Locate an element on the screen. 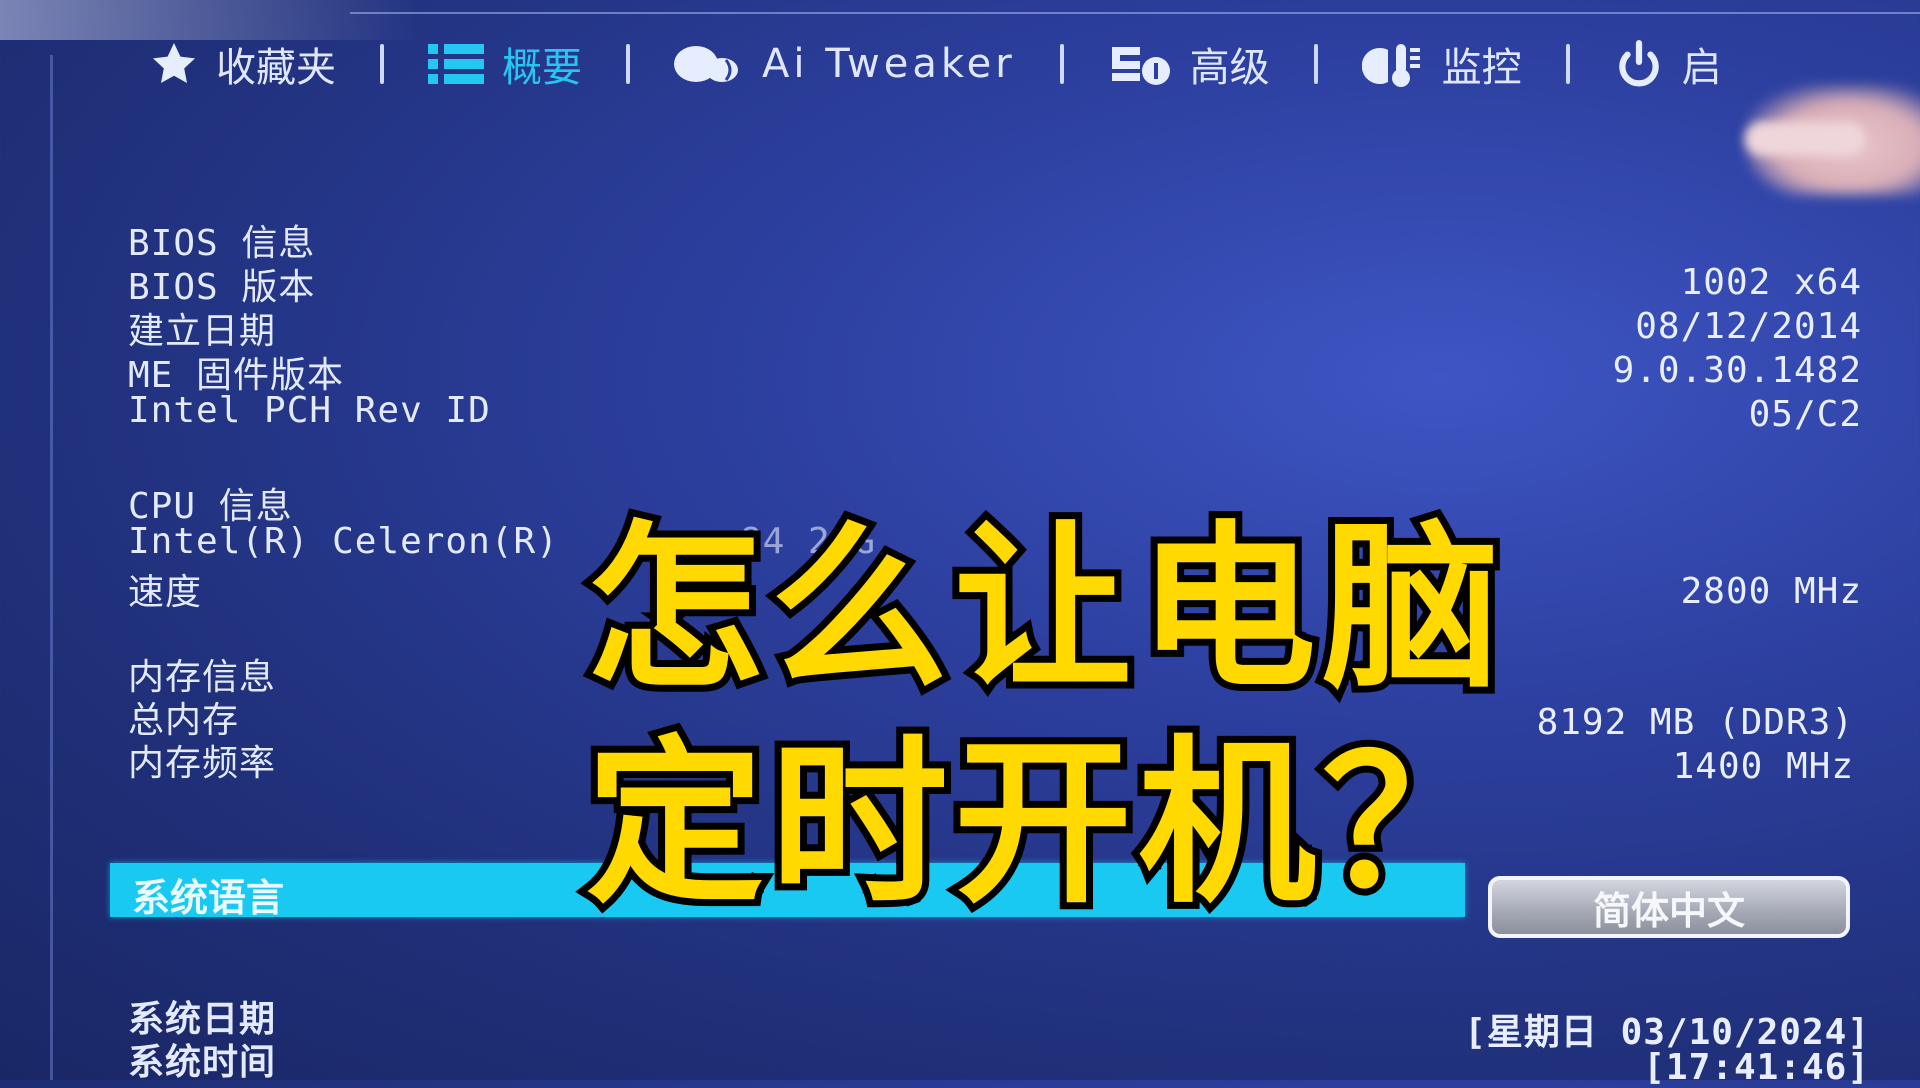 This screenshot has height=1088, width=1920. tab-ai-tweaker: Ai Tweaker is located at coordinates (845, 64).